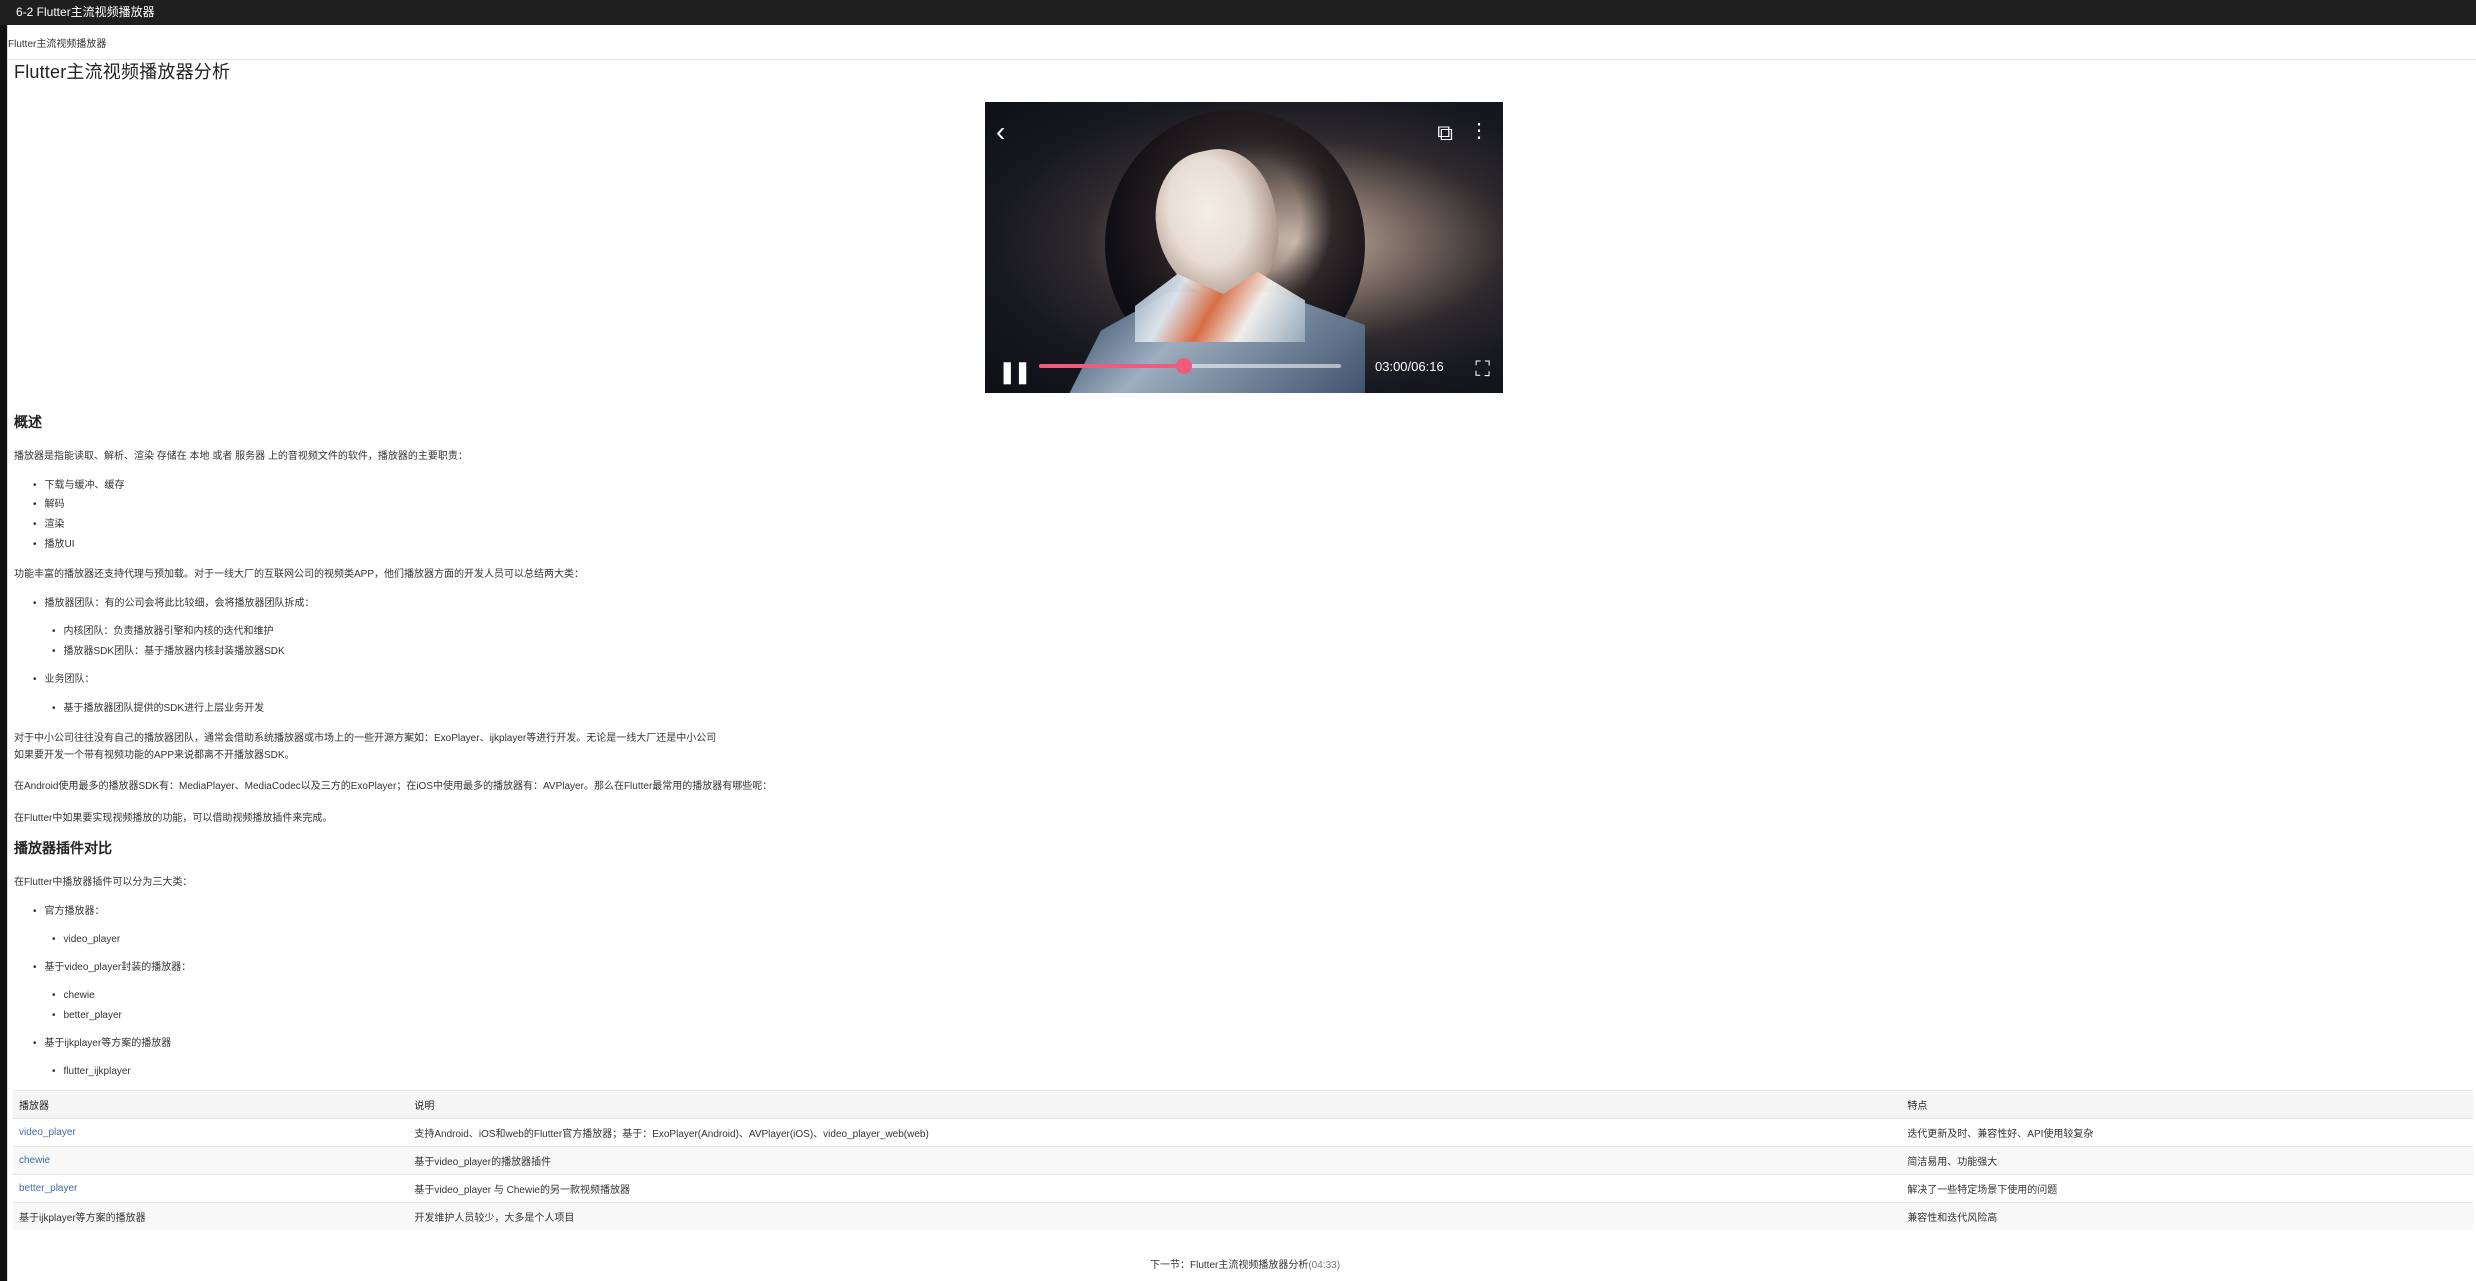  I want to click on list-item: 业务团队：, so click(64, 680).